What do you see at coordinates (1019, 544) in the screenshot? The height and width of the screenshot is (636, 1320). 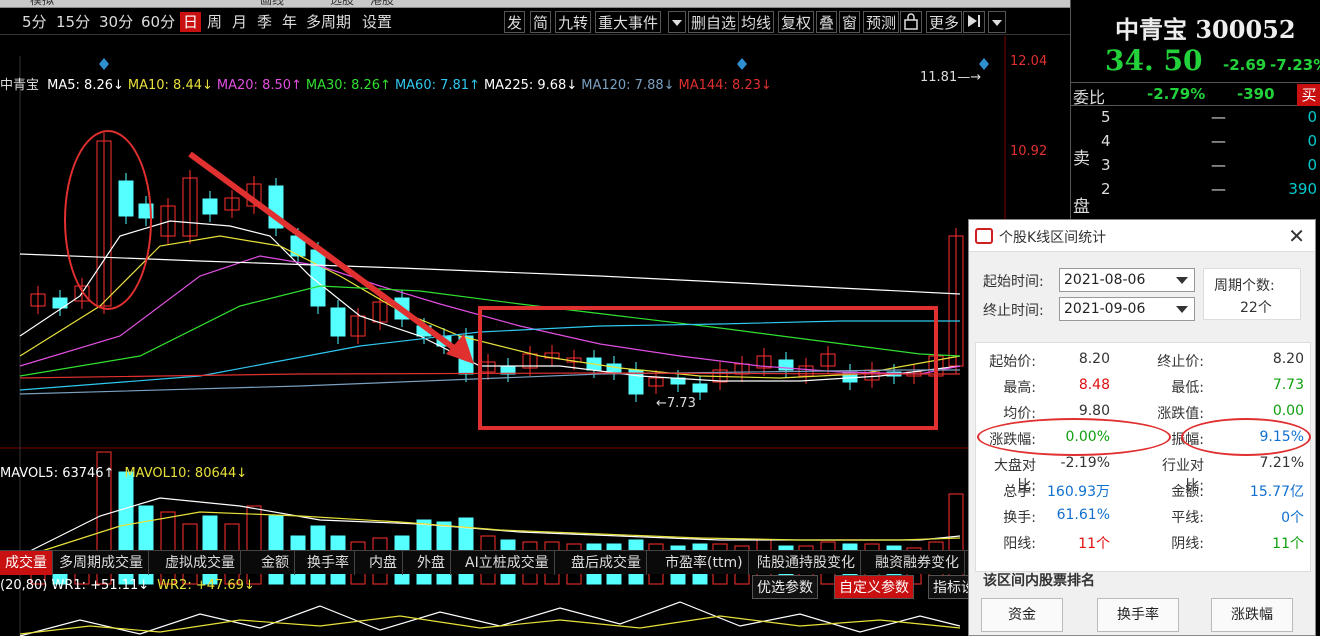 I see `stat-label: 阳线:` at bounding box center [1019, 544].